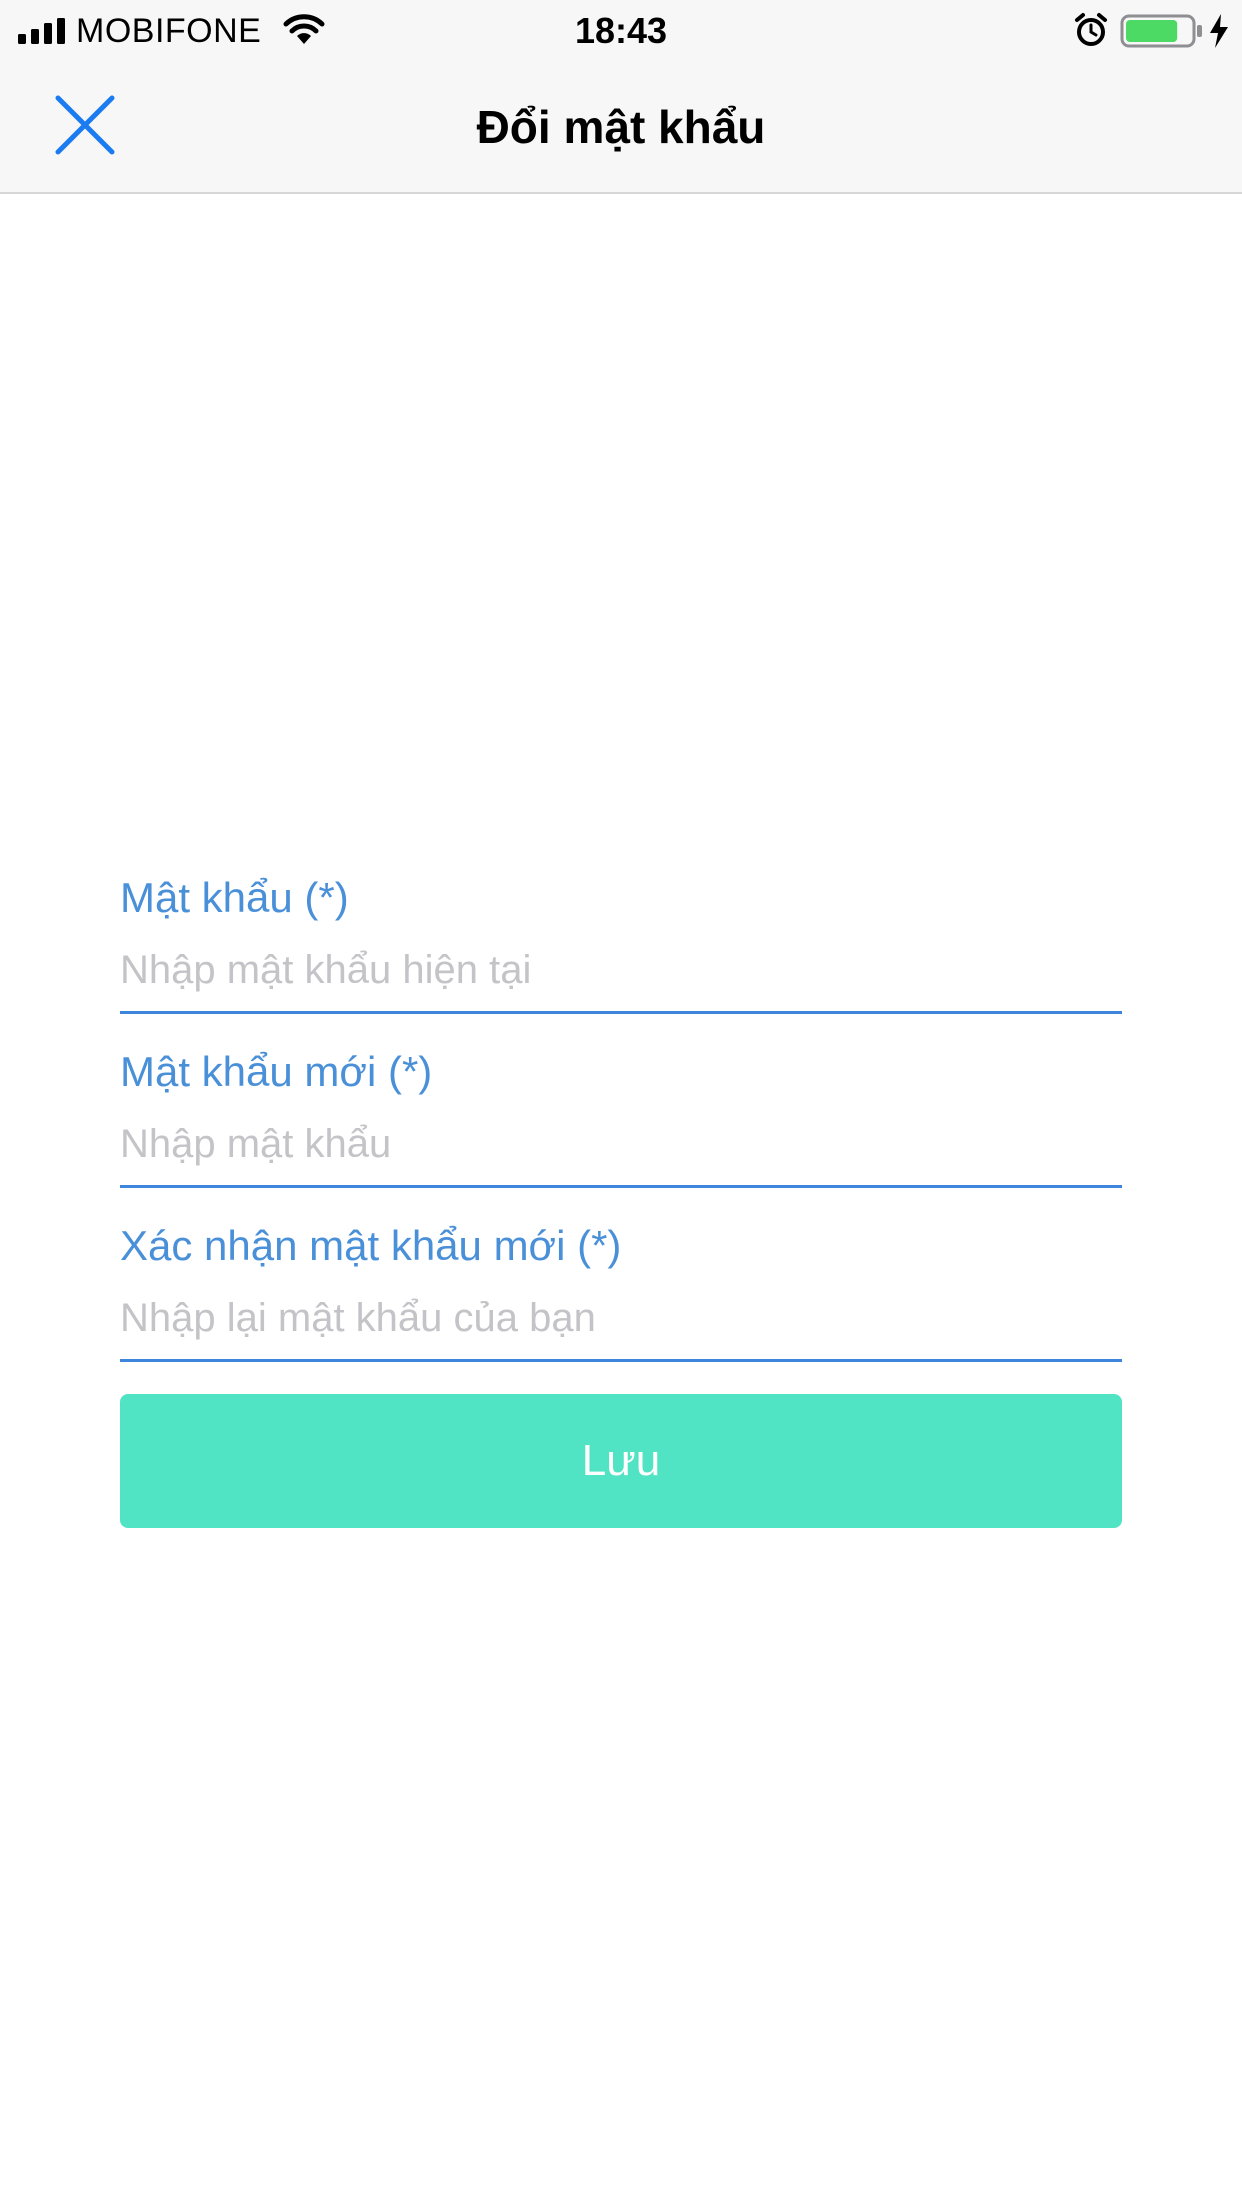 This screenshot has width=1242, height=2208. What do you see at coordinates (1091, 29) in the screenshot?
I see `alarm-icon` at bounding box center [1091, 29].